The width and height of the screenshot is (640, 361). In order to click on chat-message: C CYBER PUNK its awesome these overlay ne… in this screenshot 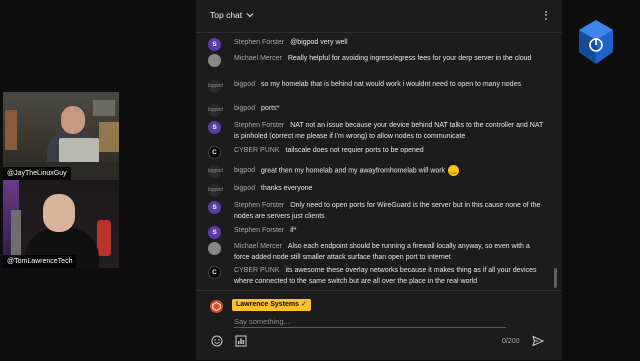, I will do `click(376, 276)`.